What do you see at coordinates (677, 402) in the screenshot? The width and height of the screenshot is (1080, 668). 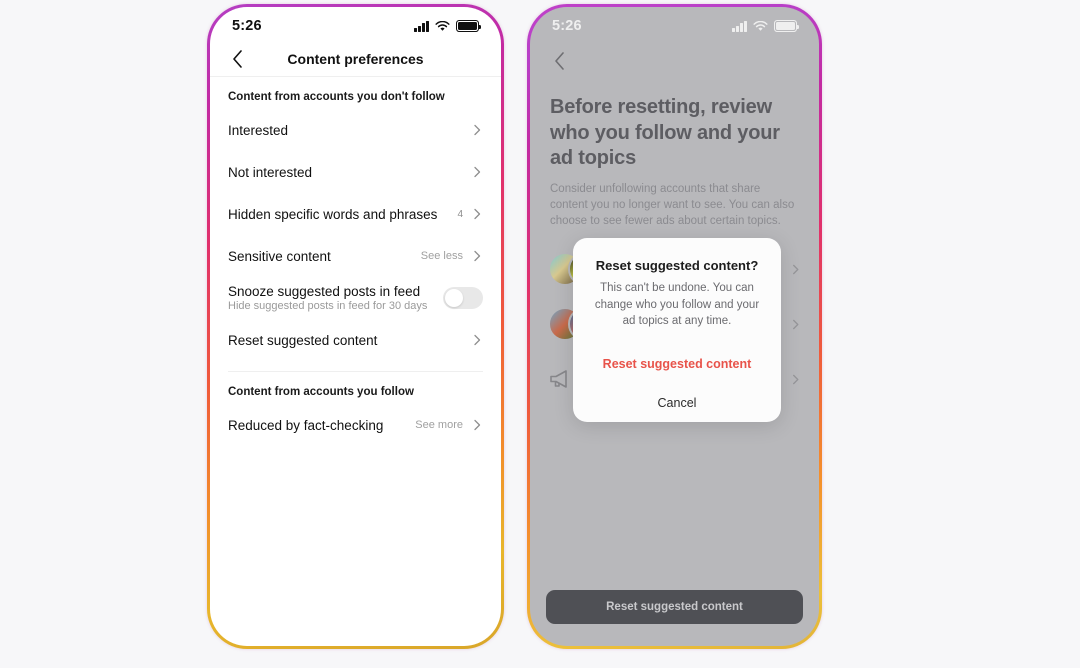 I see `dialog-cancel-button: Cancel` at bounding box center [677, 402].